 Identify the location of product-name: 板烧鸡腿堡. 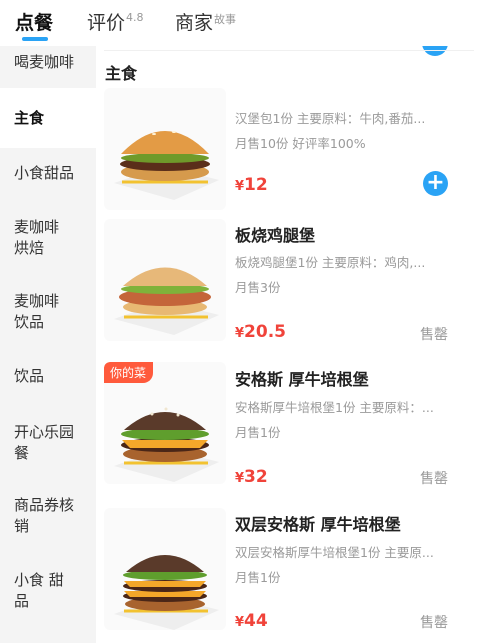
(275, 235).